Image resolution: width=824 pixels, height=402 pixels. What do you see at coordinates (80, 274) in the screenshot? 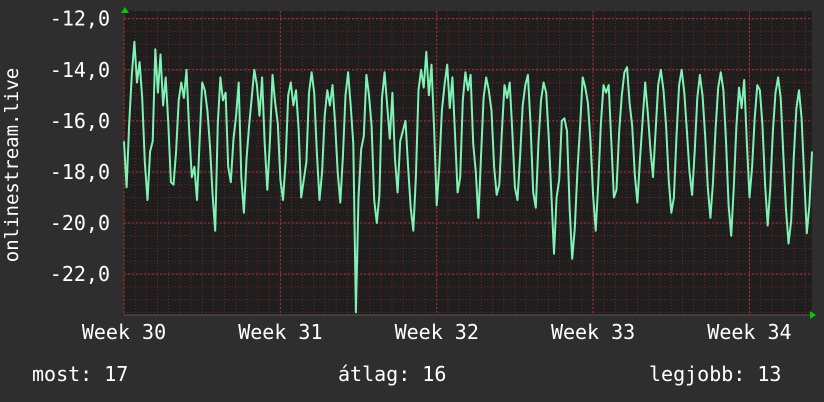
I see `y-tick-label: -22,0` at bounding box center [80, 274].